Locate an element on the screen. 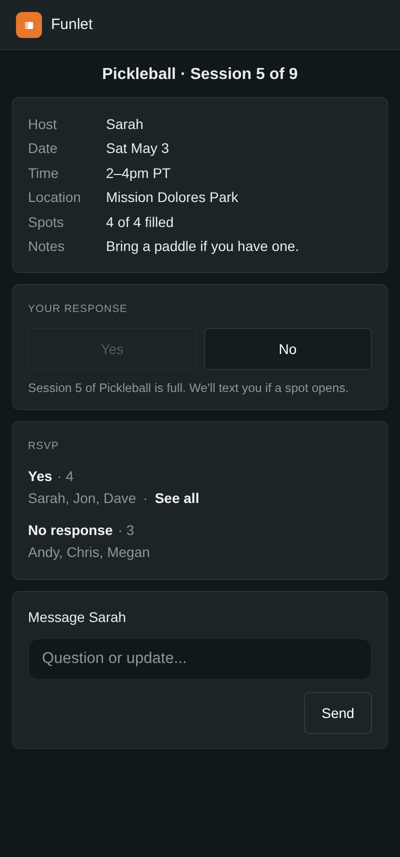 The image size is (400, 857). section-heading: YOUR RESPONSE is located at coordinates (78, 309).